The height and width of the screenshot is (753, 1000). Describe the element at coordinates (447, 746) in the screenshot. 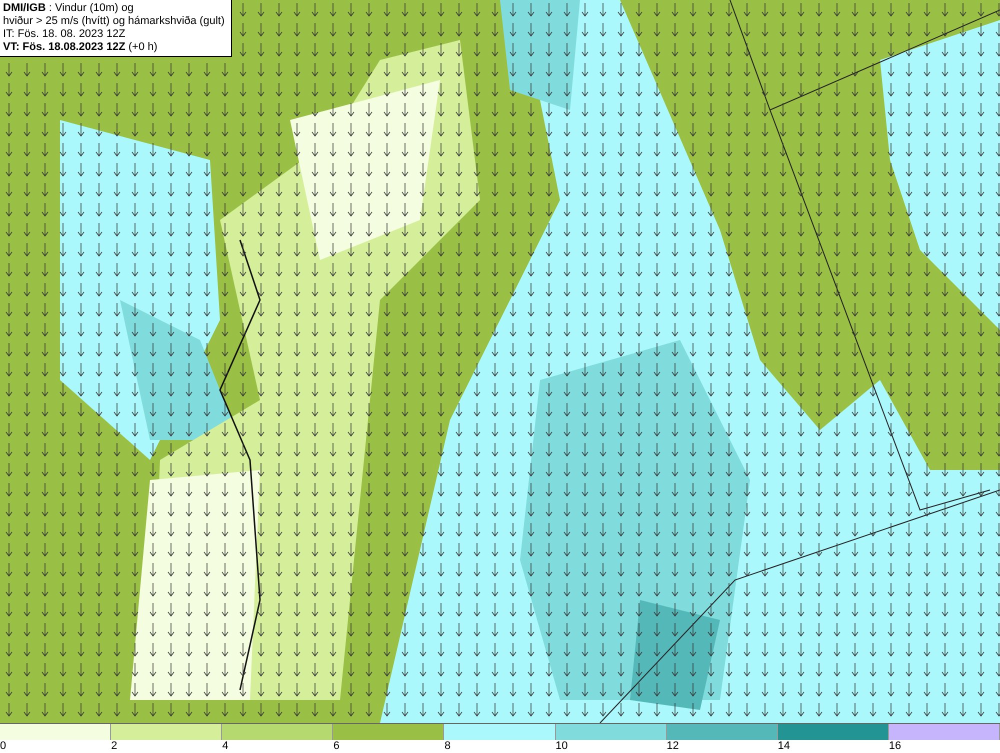

I see `legend-label: 8` at that location.